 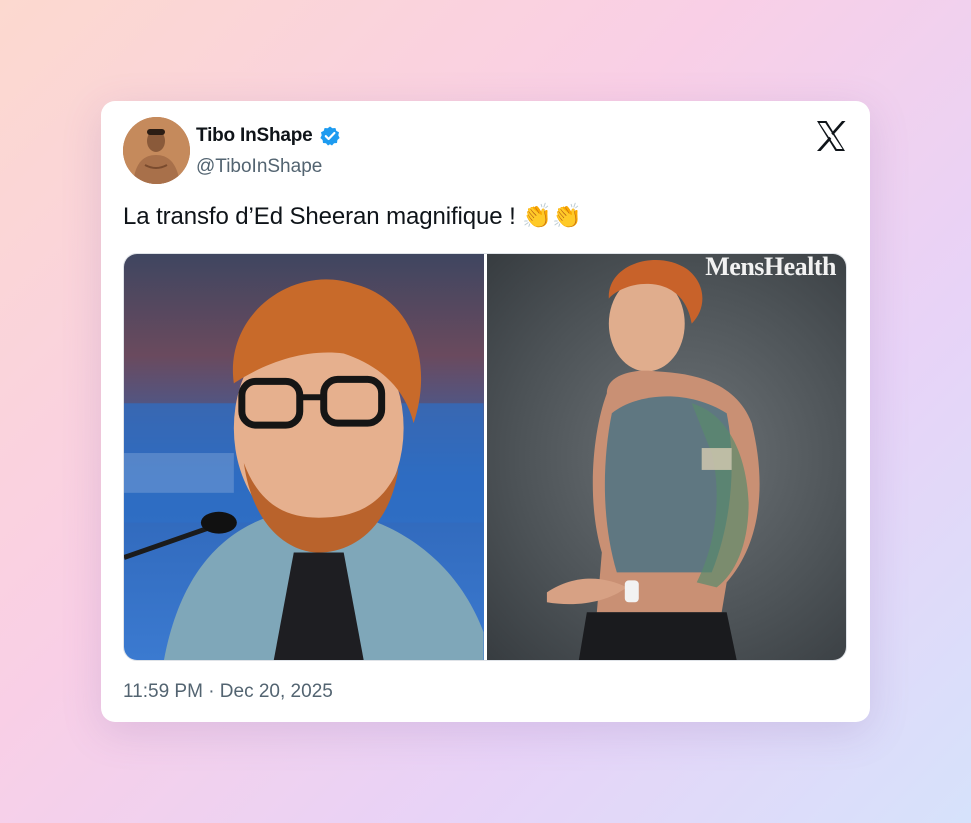 What do you see at coordinates (653, 460) in the screenshot?
I see `portrait-tattoo-illustration` at bounding box center [653, 460].